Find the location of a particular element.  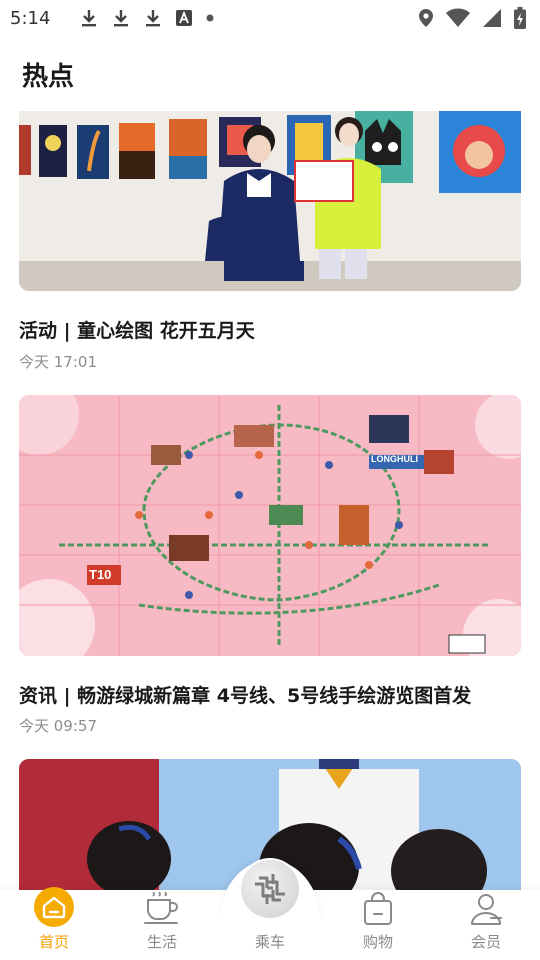

card-time: 今天 09:57 is located at coordinates (58, 726).